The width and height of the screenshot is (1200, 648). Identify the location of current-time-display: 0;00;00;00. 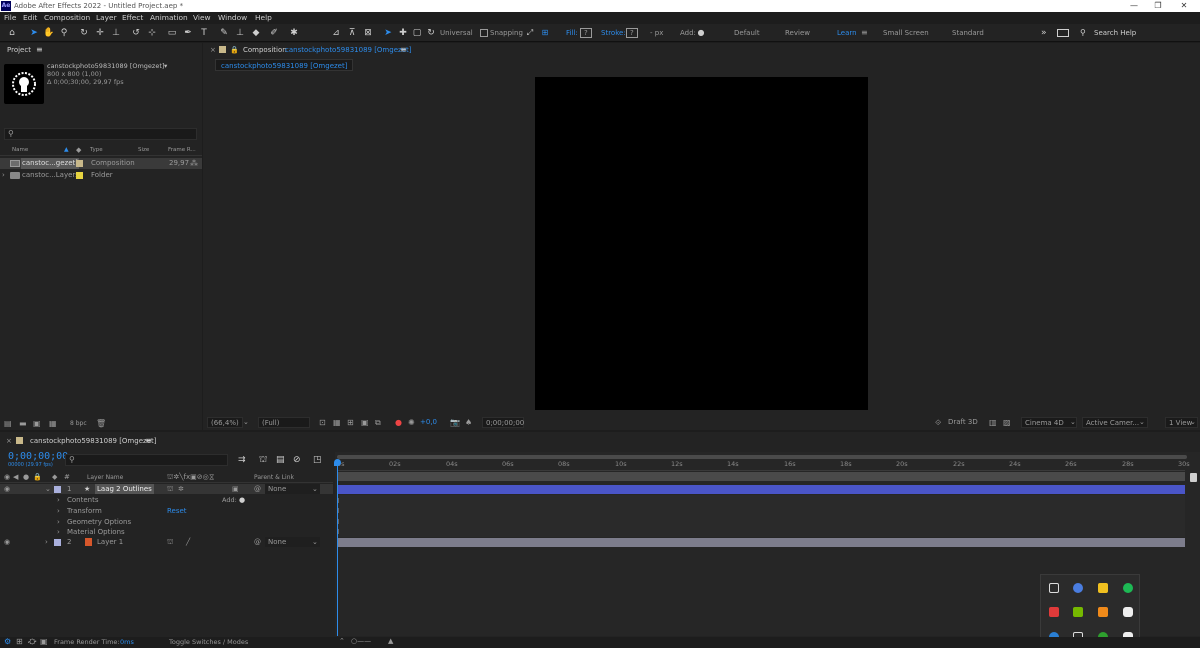
(503, 422).